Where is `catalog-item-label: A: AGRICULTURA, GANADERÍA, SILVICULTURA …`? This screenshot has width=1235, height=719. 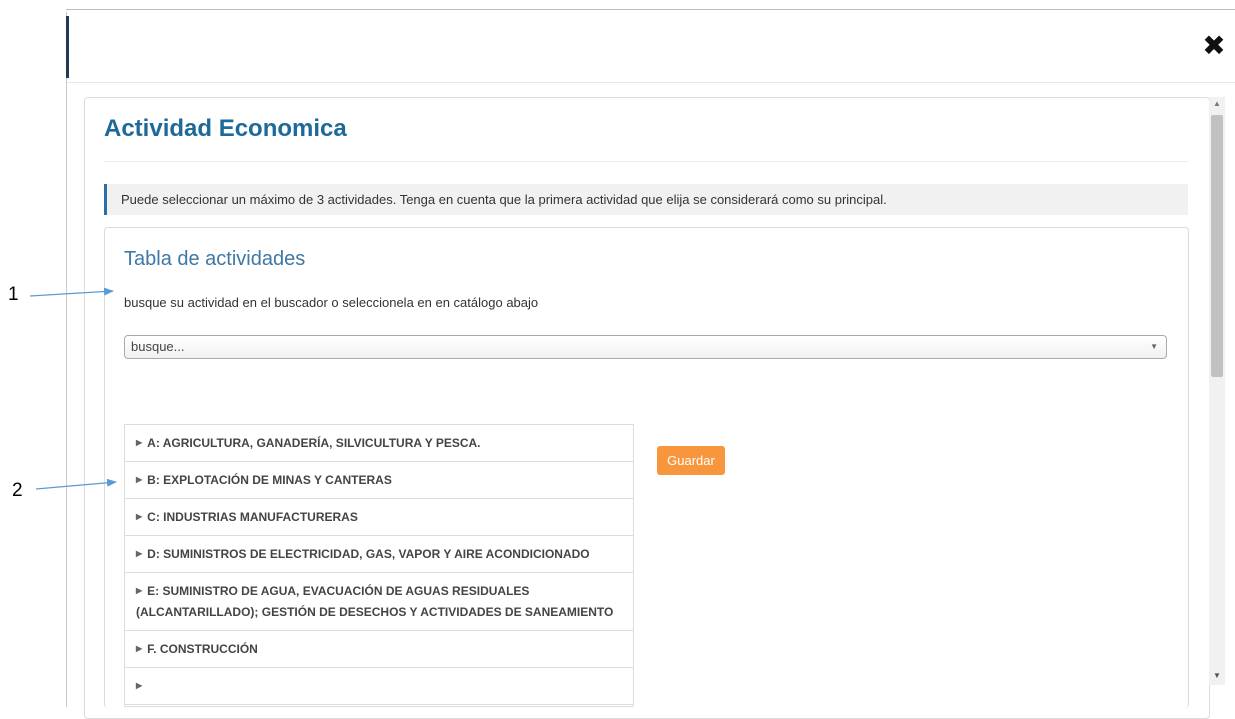 catalog-item-label: A: AGRICULTURA, GANADERÍA, SILVICULTURA … is located at coordinates (314, 443).